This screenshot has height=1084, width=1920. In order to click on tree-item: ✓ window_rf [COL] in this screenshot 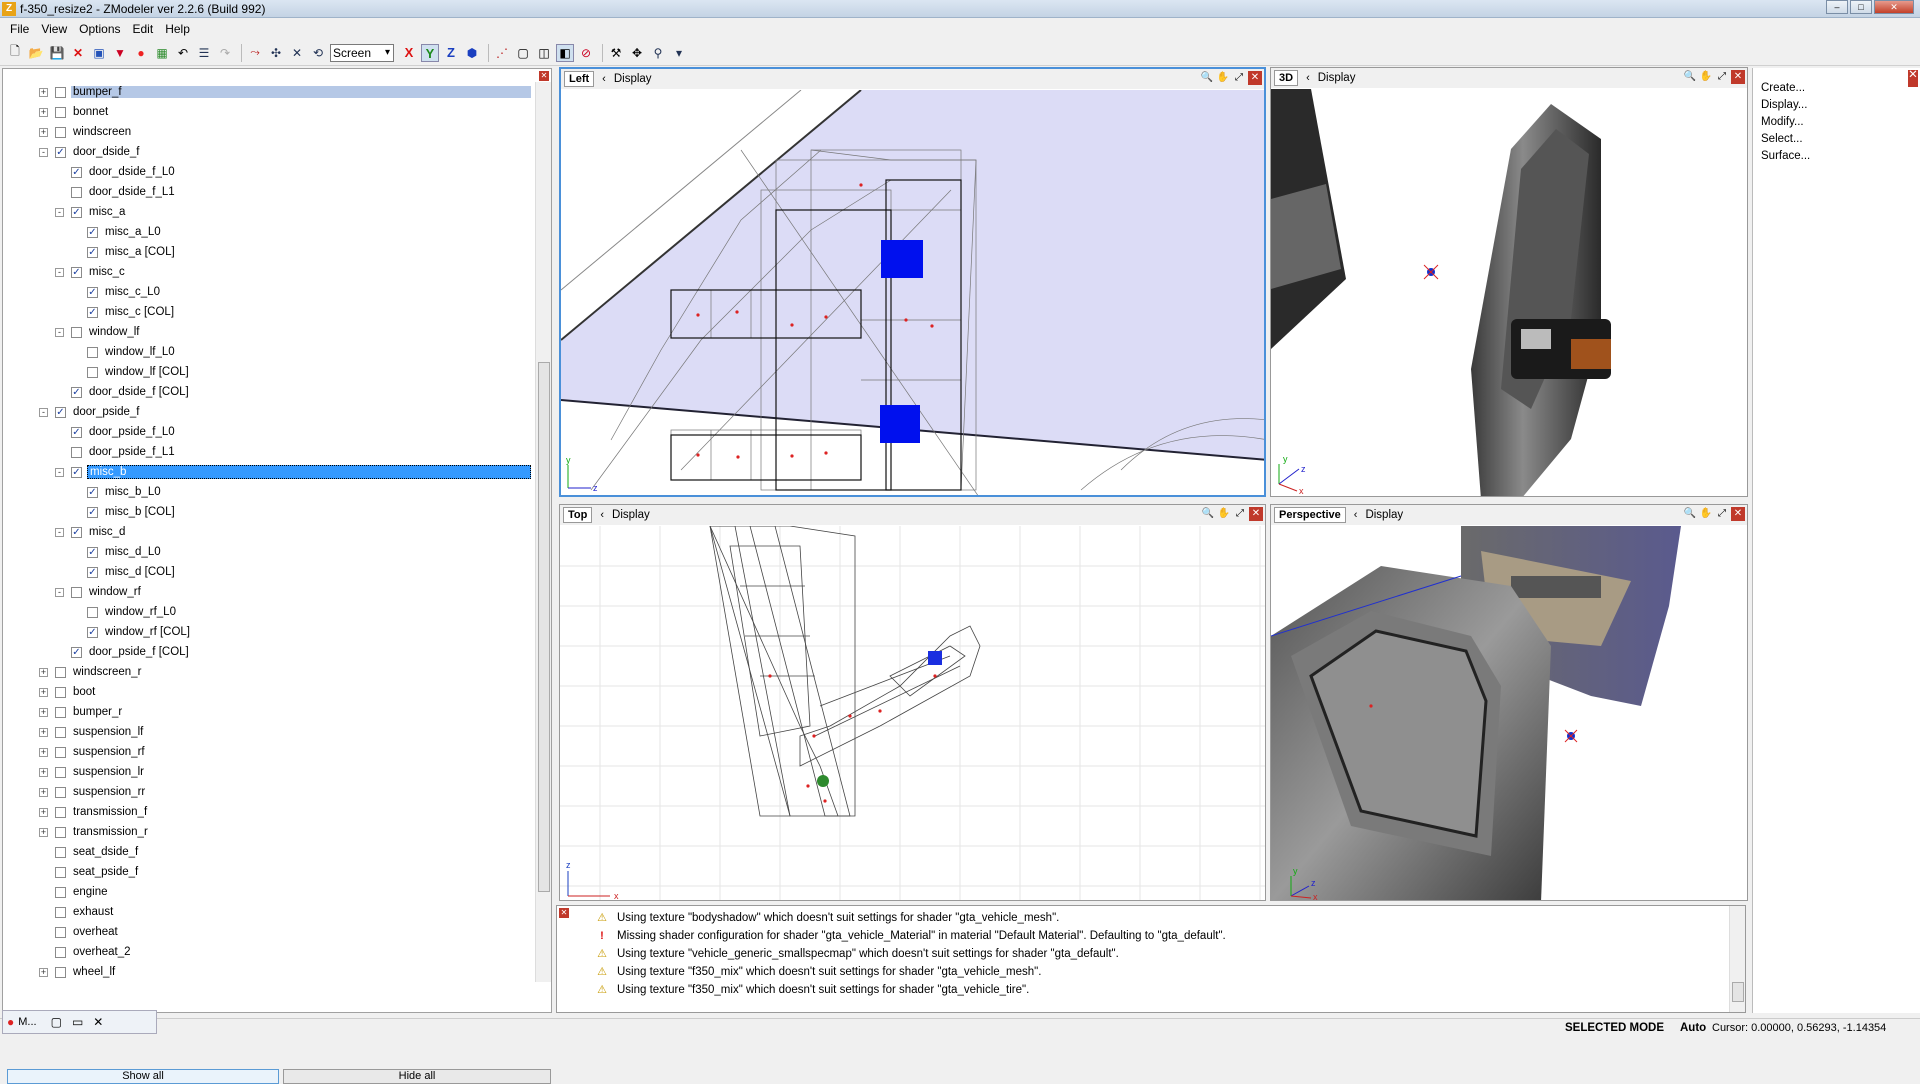, I will do `click(269, 632)`.